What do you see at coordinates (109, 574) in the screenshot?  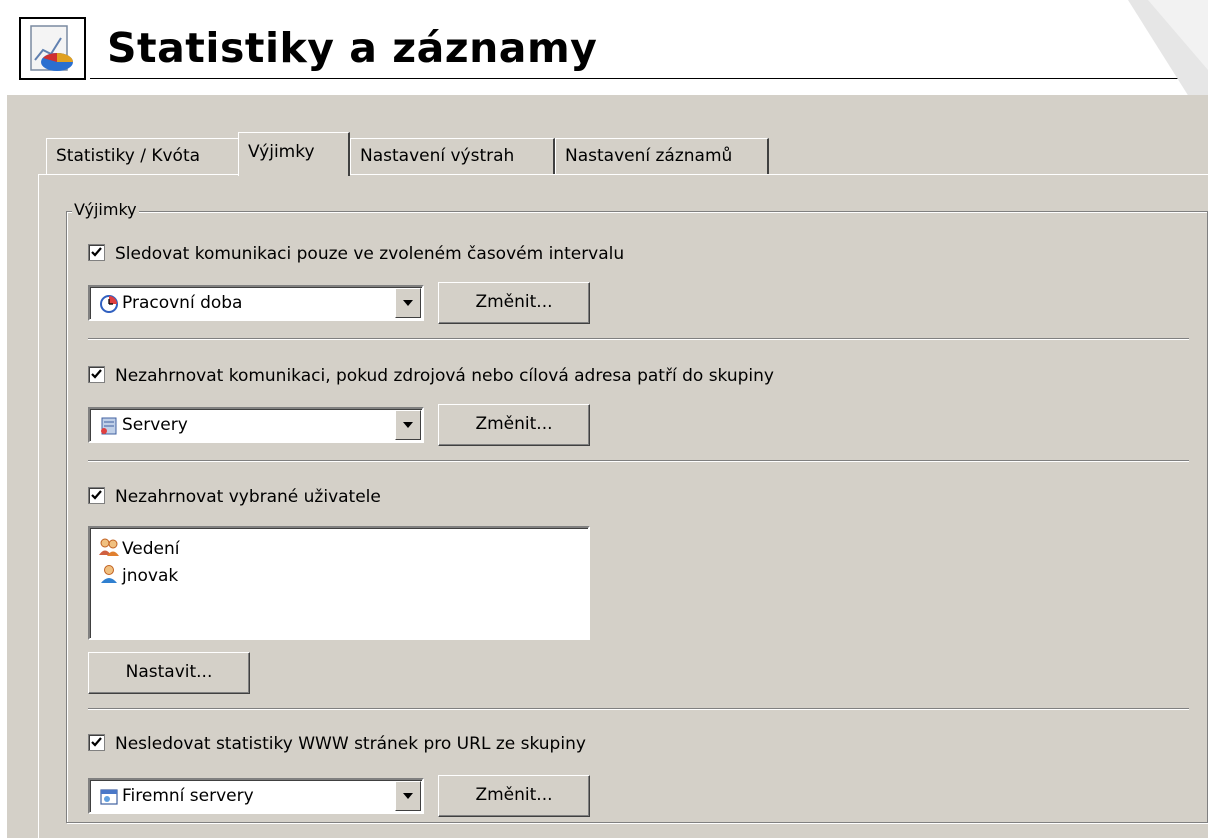 I see `user-icon` at bounding box center [109, 574].